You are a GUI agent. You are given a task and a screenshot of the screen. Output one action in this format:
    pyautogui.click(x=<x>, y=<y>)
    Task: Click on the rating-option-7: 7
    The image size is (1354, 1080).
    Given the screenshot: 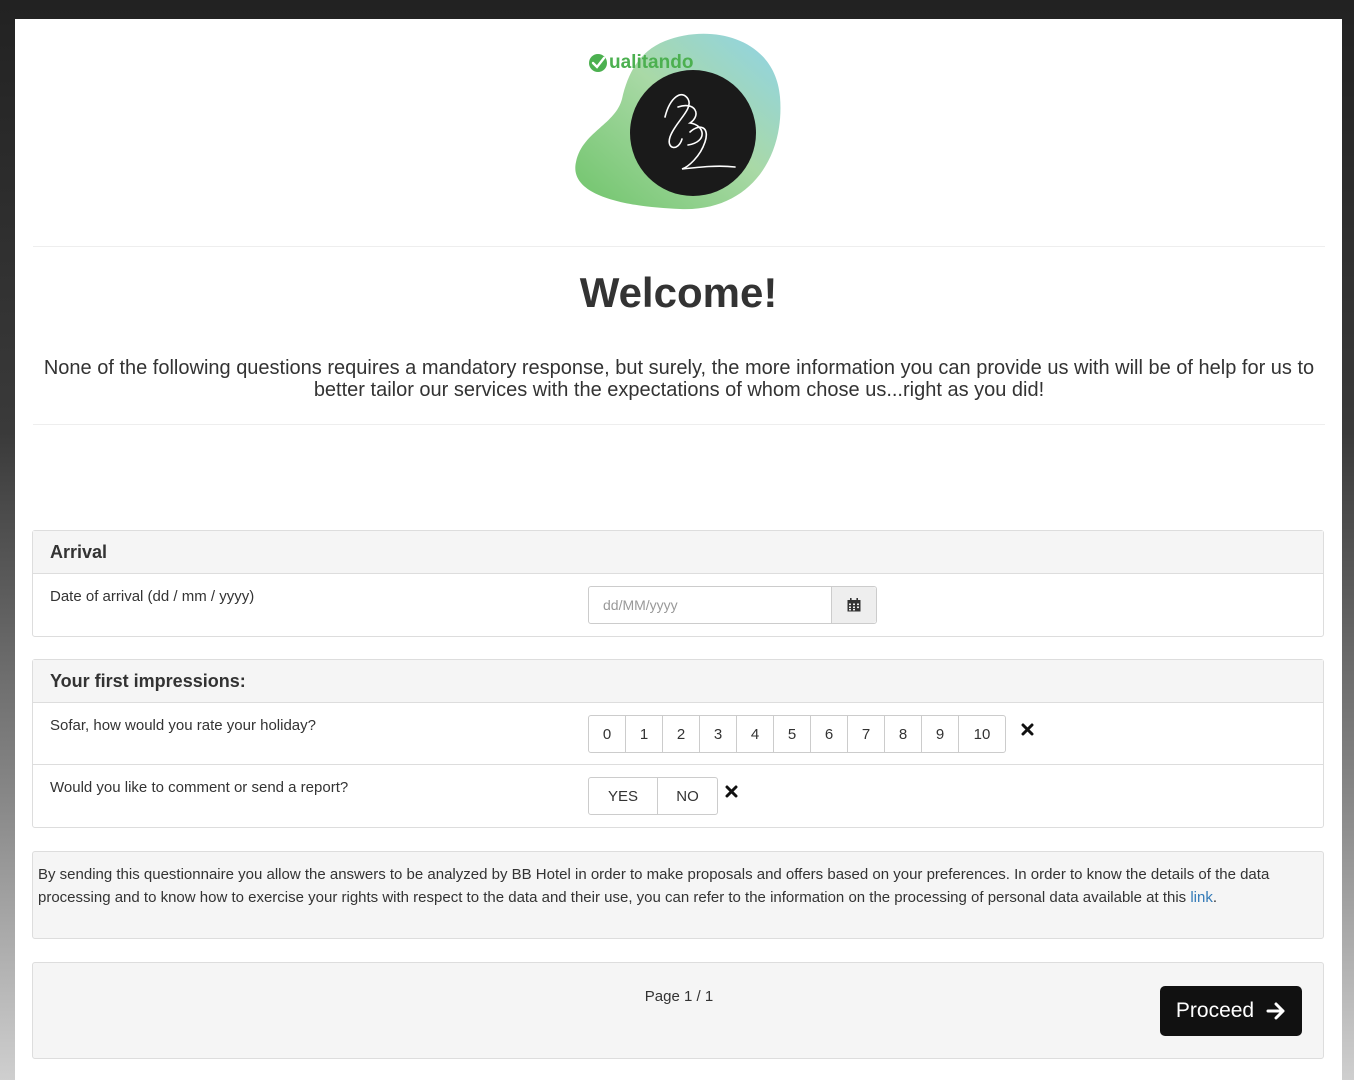 What is the action you would take?
    pyautogui.click(x=866, y=734)
    